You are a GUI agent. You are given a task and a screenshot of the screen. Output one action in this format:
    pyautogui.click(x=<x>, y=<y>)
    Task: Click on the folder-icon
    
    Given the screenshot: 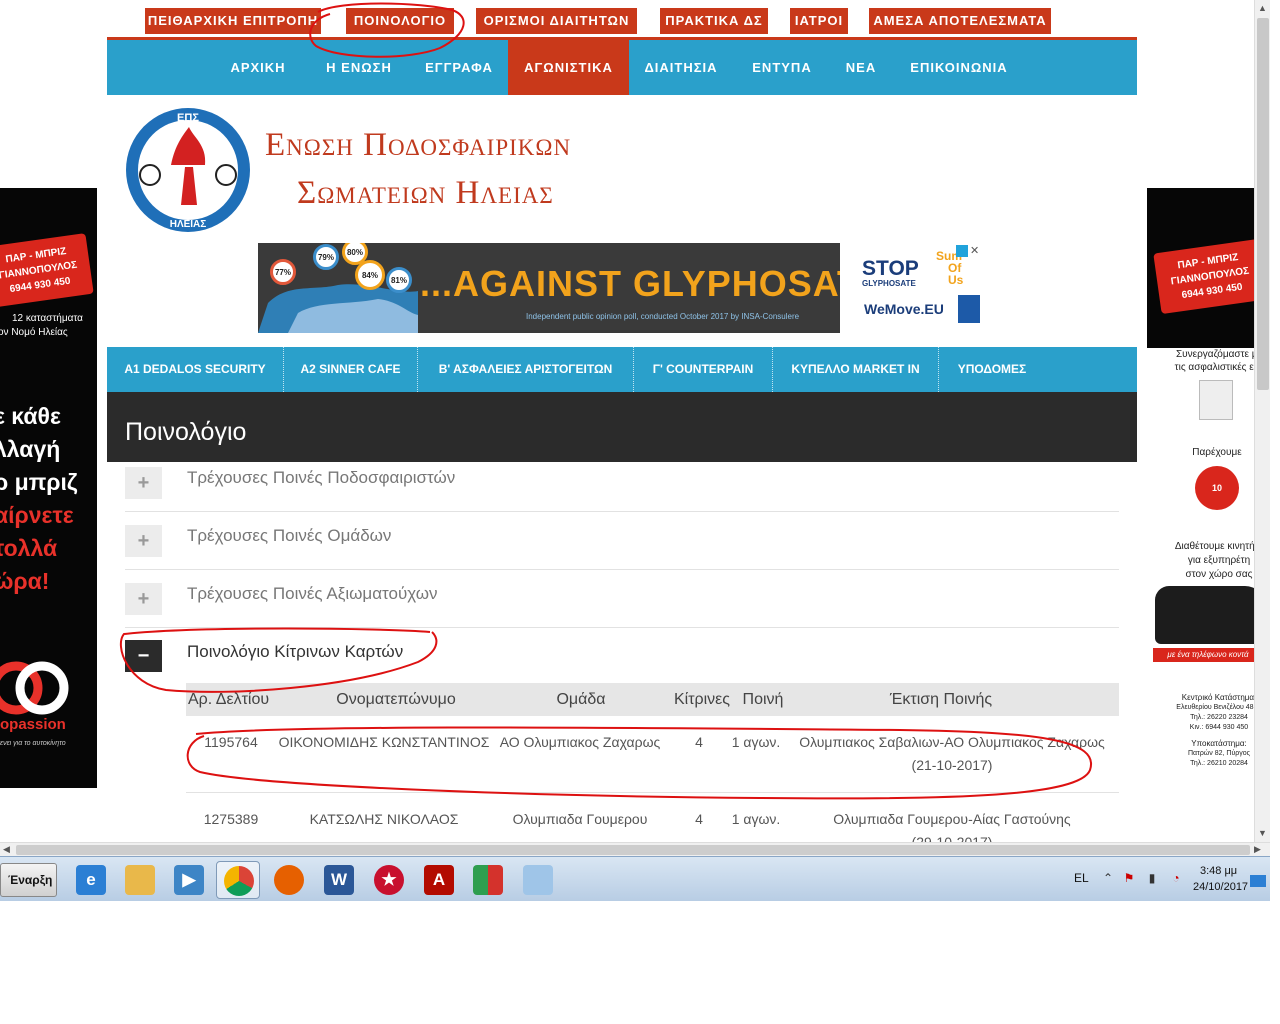 What is the action you would take?
    pyautogui.click(x=140, y=880)
    